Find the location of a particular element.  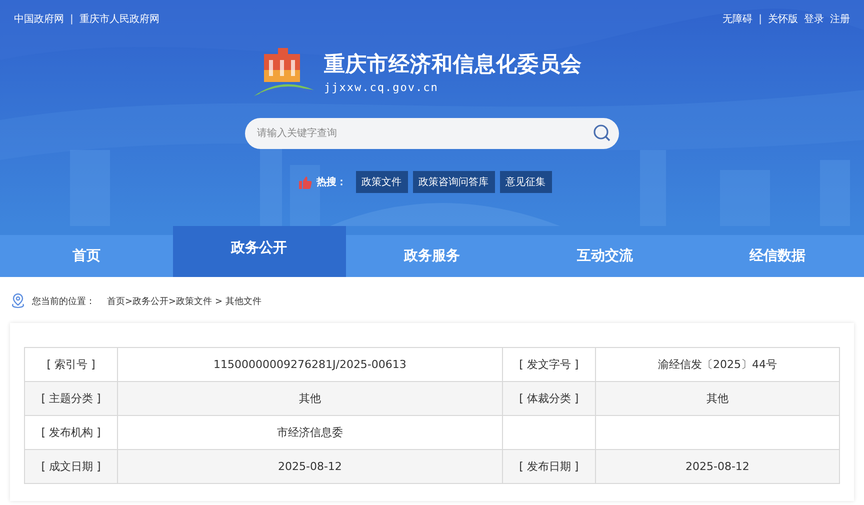

thumbs-up-icon is located at coordinates (305, 182).